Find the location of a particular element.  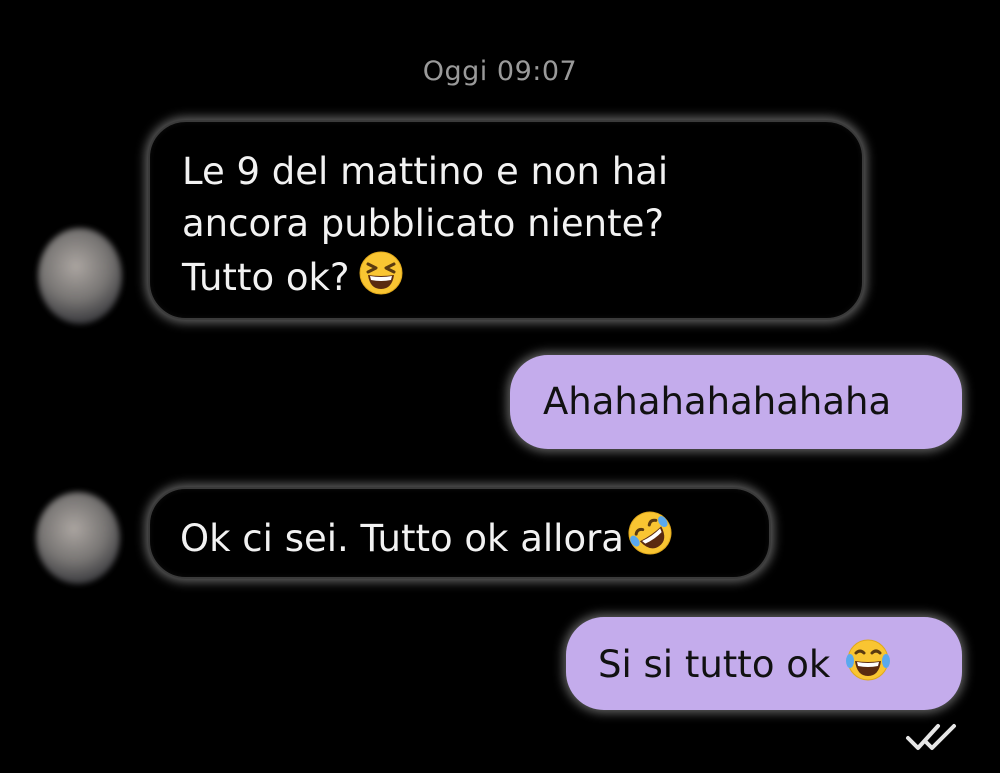

message-text: Ok ci sei. Tutto ok allora is located at coordinates (402, 538).